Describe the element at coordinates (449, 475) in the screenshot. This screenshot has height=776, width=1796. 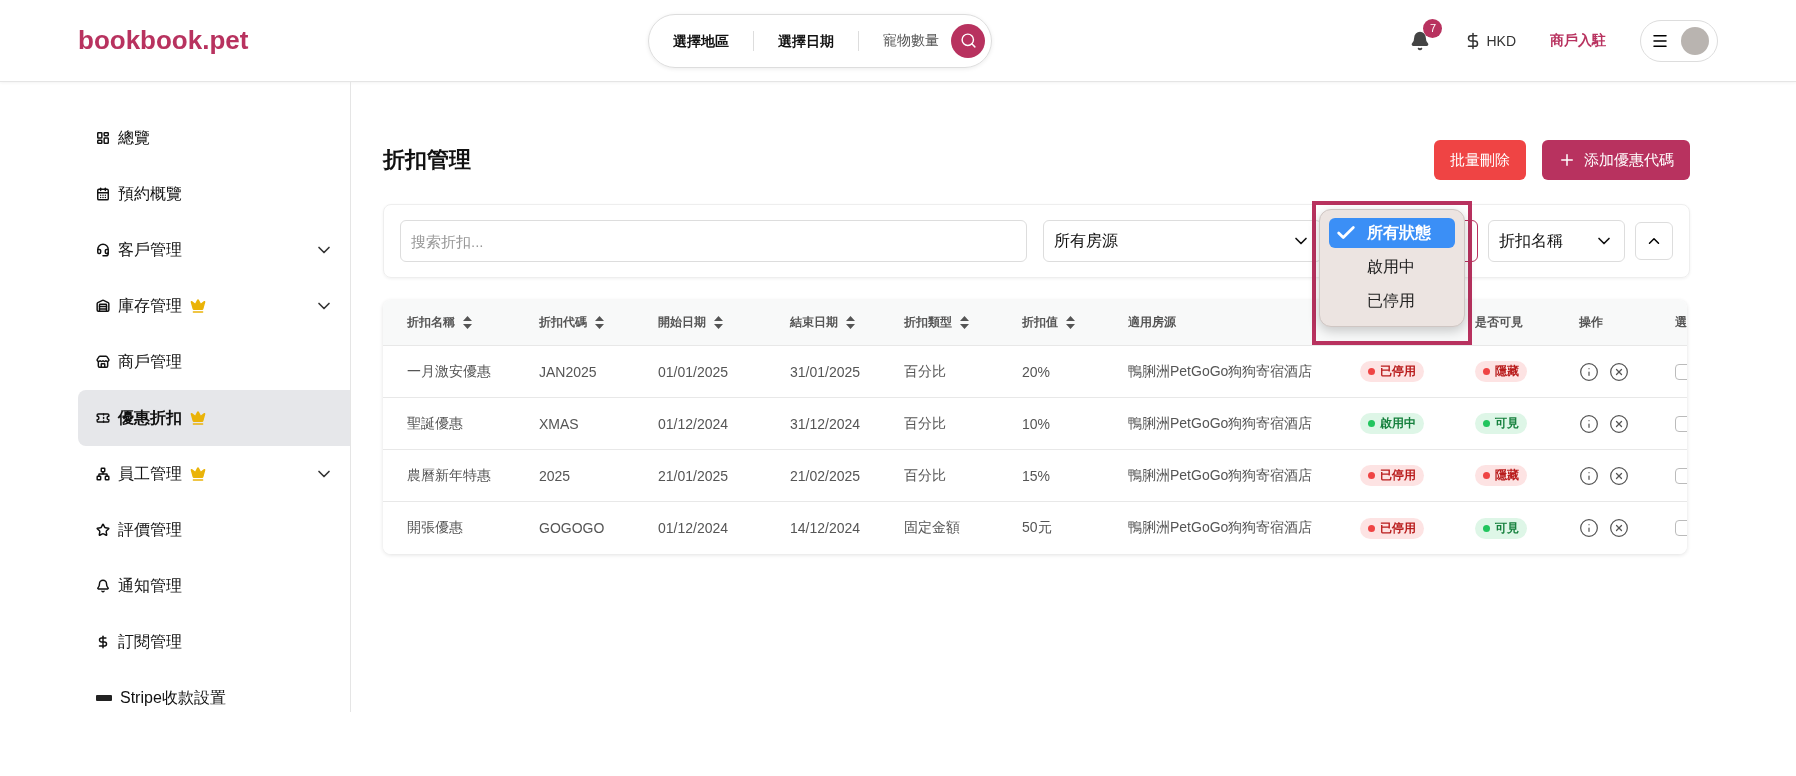
I see `table-cell: 農曆新年特惠` at that location.